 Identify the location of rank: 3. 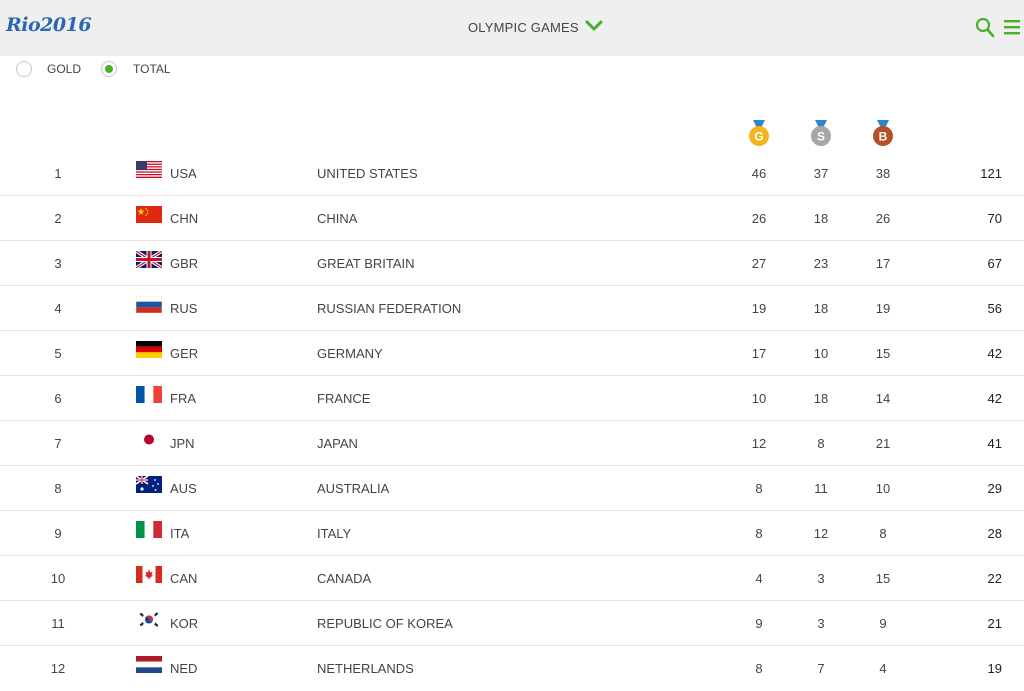
(58, 263).